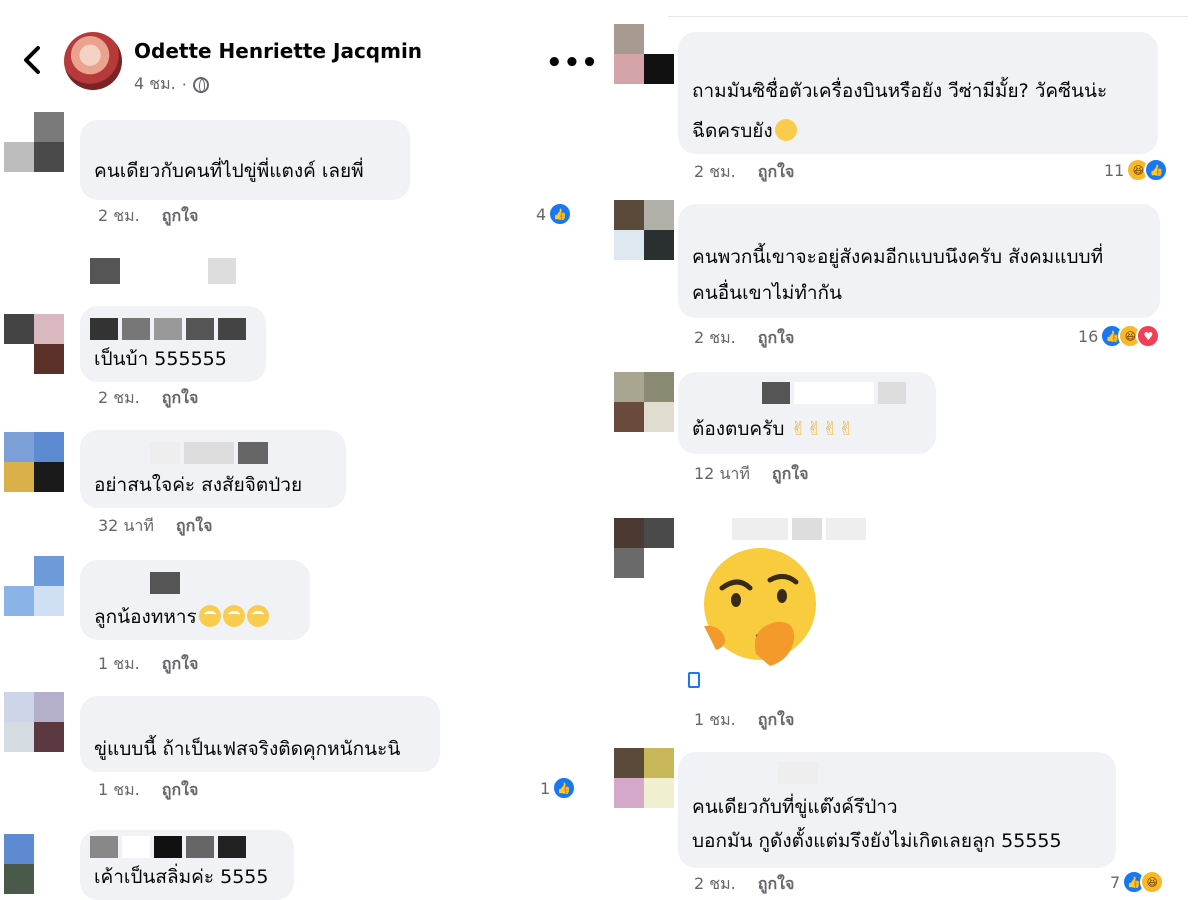 The width and height of the screenshot is (1200, 900). What do you see at coordinates (247, 749) in the screenshot?
I see `comment-text: ขู่แบบนี้ ถ้าเป็นเฟสจริงติดคุกหนักนะนิ` at bounding box center [247, 749].